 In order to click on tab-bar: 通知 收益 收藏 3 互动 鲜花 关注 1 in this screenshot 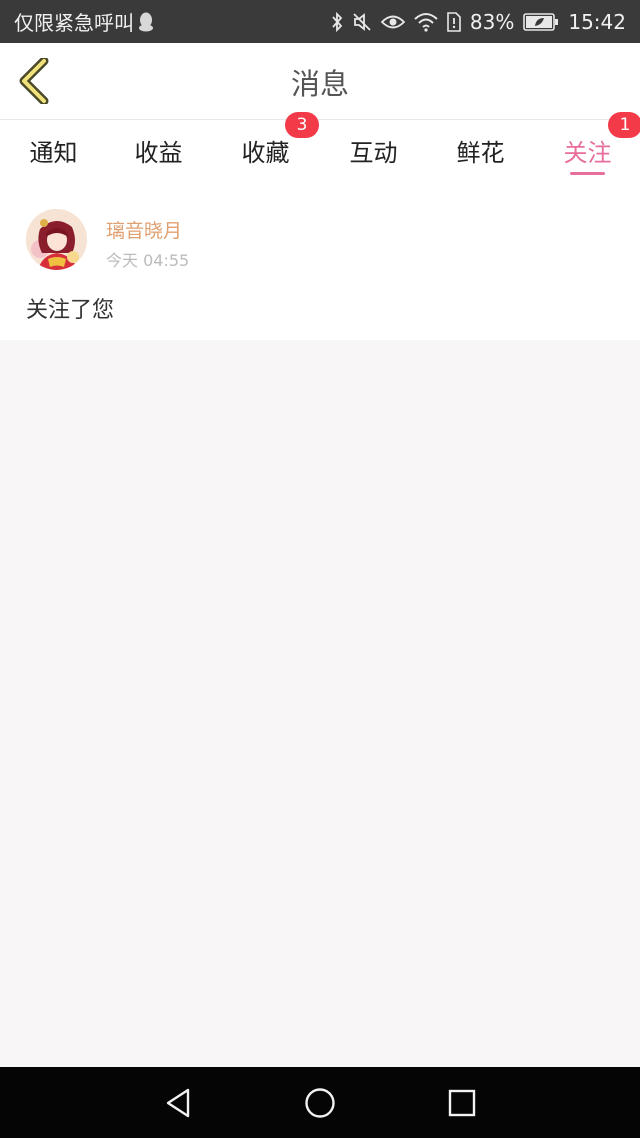, I will do `click(320, 146)`.